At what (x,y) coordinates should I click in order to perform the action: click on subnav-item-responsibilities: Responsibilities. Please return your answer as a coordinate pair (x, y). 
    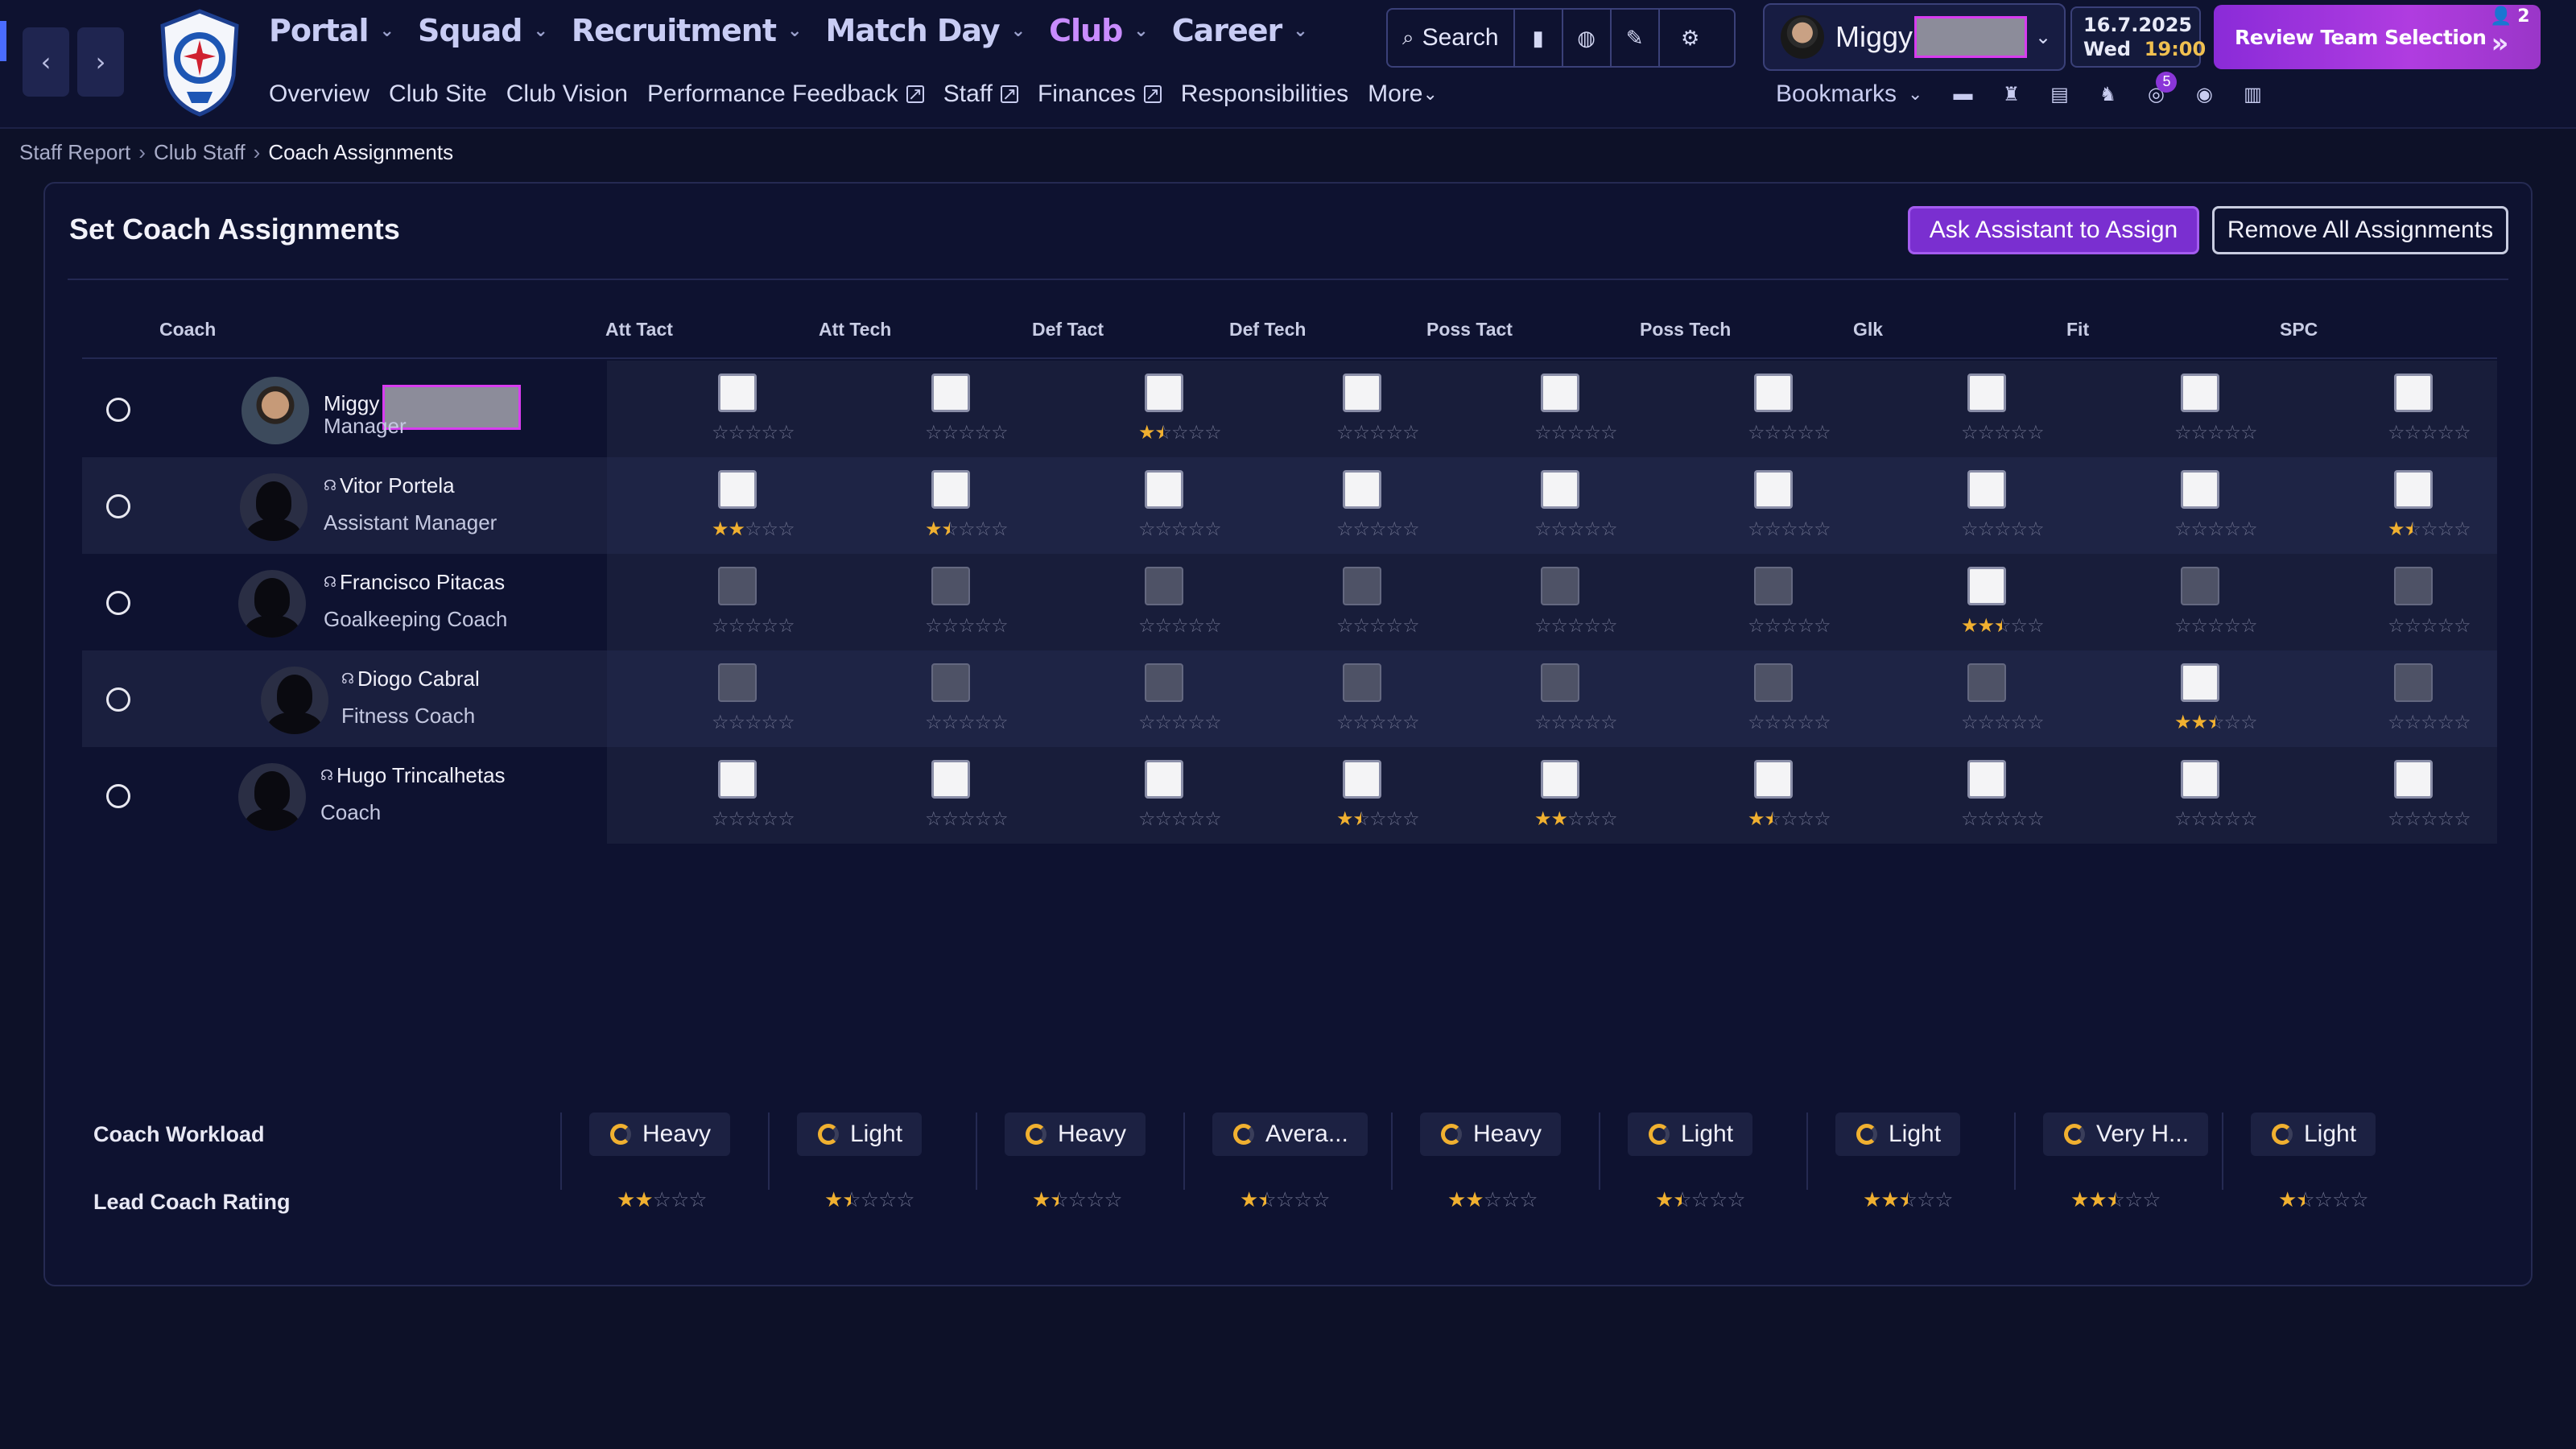
    Looking at the image, I should click on (1264, 94).